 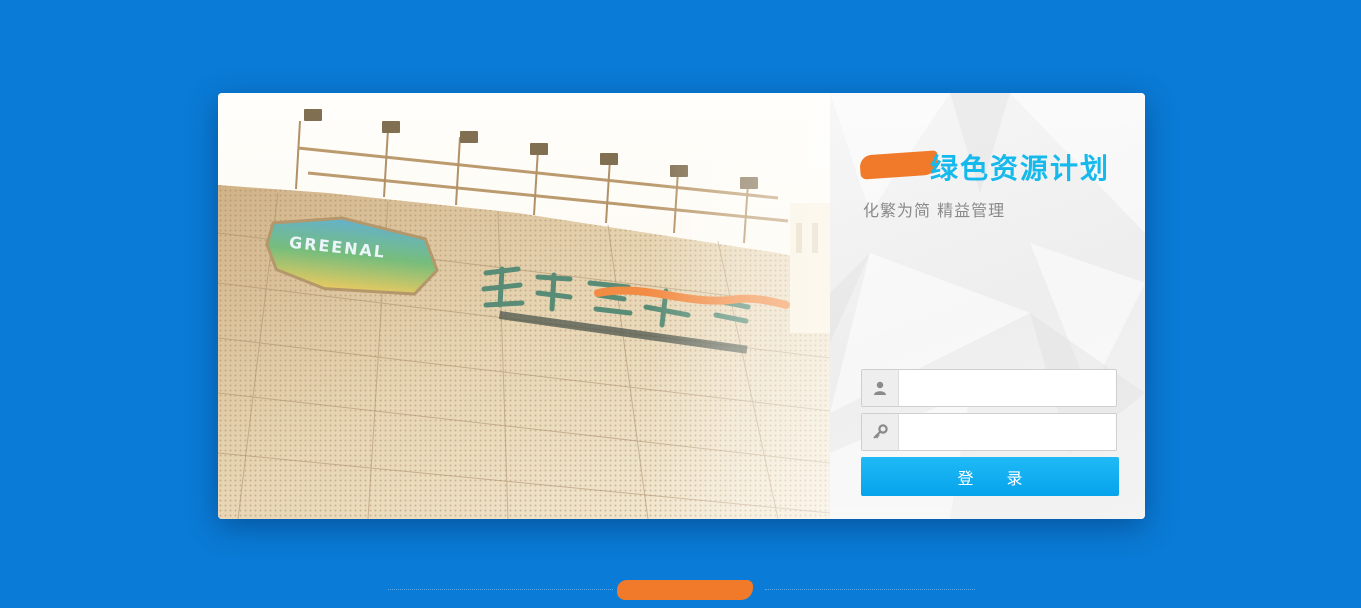 I want to click on username-field, so click(x=989, y=388).